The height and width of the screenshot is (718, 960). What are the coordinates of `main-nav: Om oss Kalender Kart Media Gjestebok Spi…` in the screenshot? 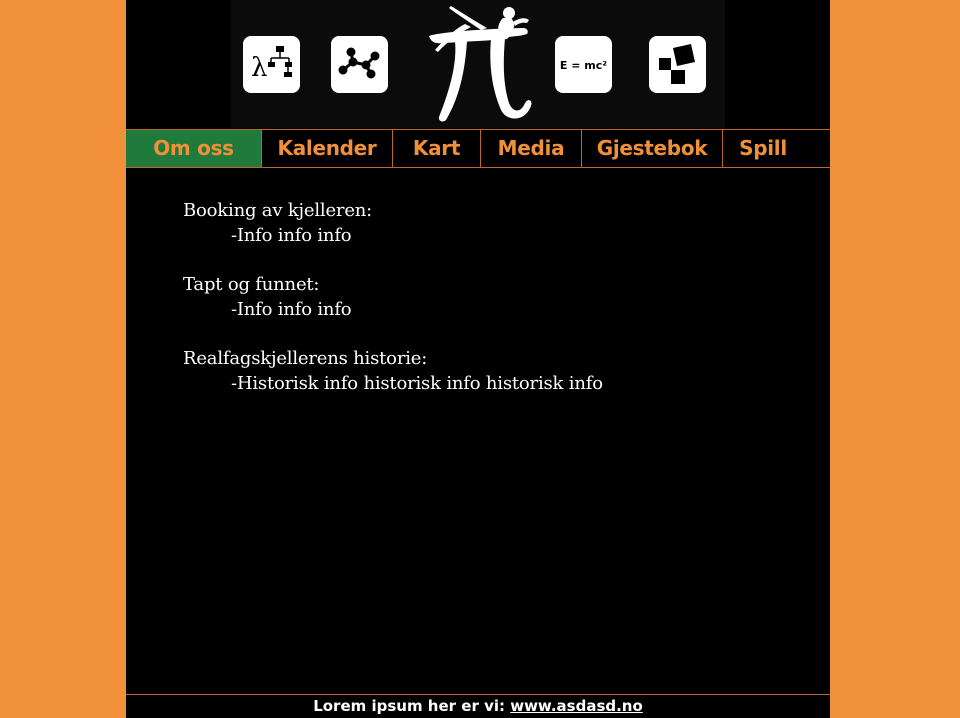 It's located at (478, 148).